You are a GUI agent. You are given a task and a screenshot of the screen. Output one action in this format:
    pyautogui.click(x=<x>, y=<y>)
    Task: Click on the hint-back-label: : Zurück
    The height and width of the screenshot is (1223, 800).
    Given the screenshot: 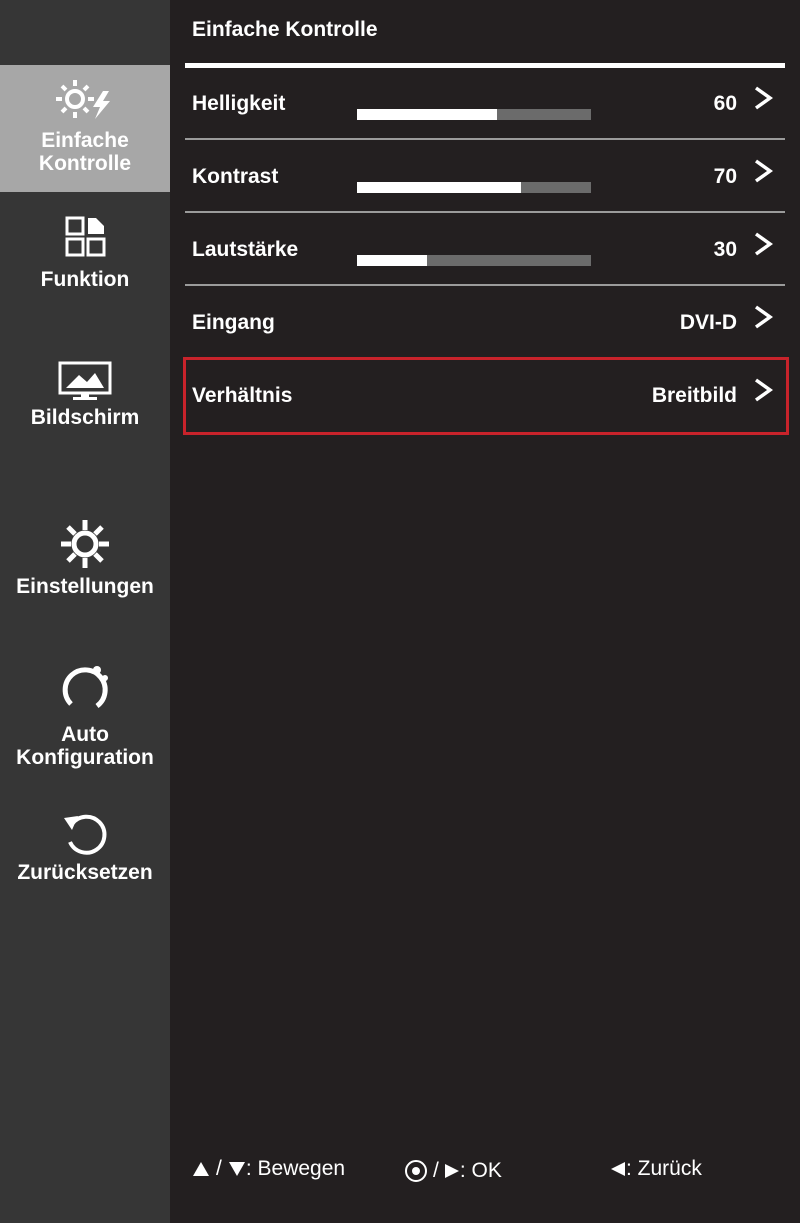 What is the action you would take?
    pyautogui.click(x=664, y=1168)
    